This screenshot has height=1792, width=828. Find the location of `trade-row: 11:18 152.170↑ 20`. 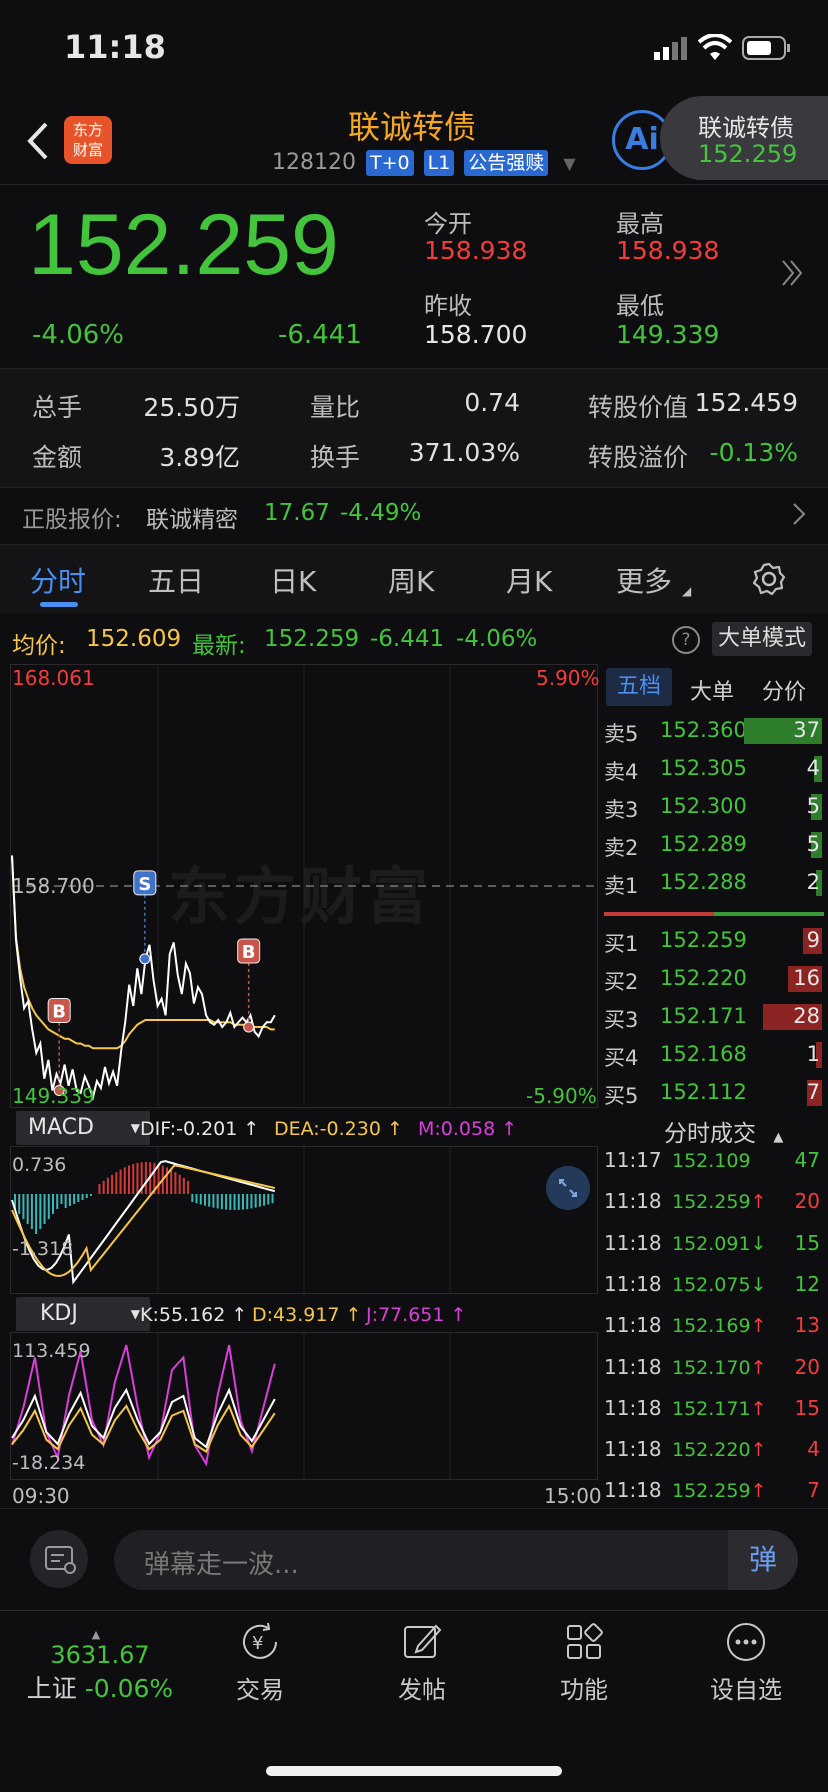

trade-row: 11:18 152.170↑ 20 is located at coordinates (714, 1371).